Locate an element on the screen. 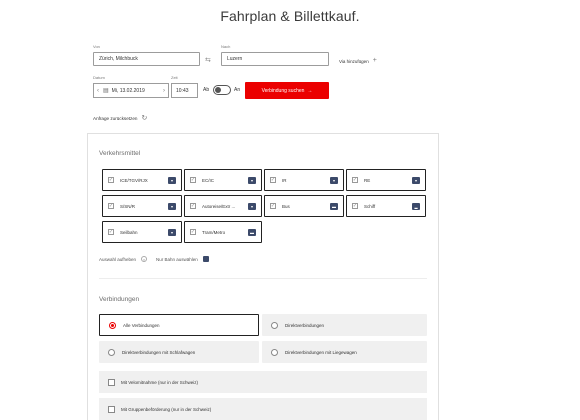  mode-autoreise: ✓ Autoreise/Extr ... ▾ is located at coordinates (223, 206).